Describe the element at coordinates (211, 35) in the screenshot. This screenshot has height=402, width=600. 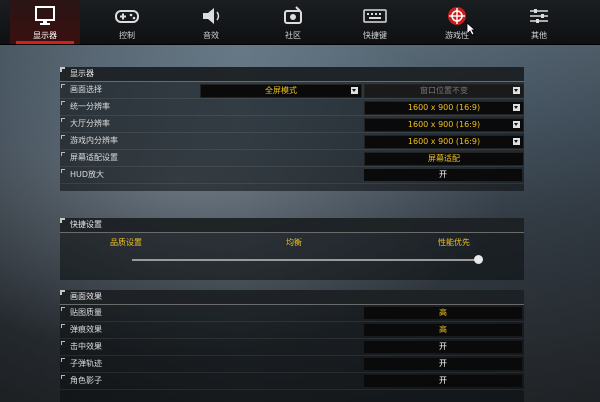
I see `tab-label: 音效` at that location.